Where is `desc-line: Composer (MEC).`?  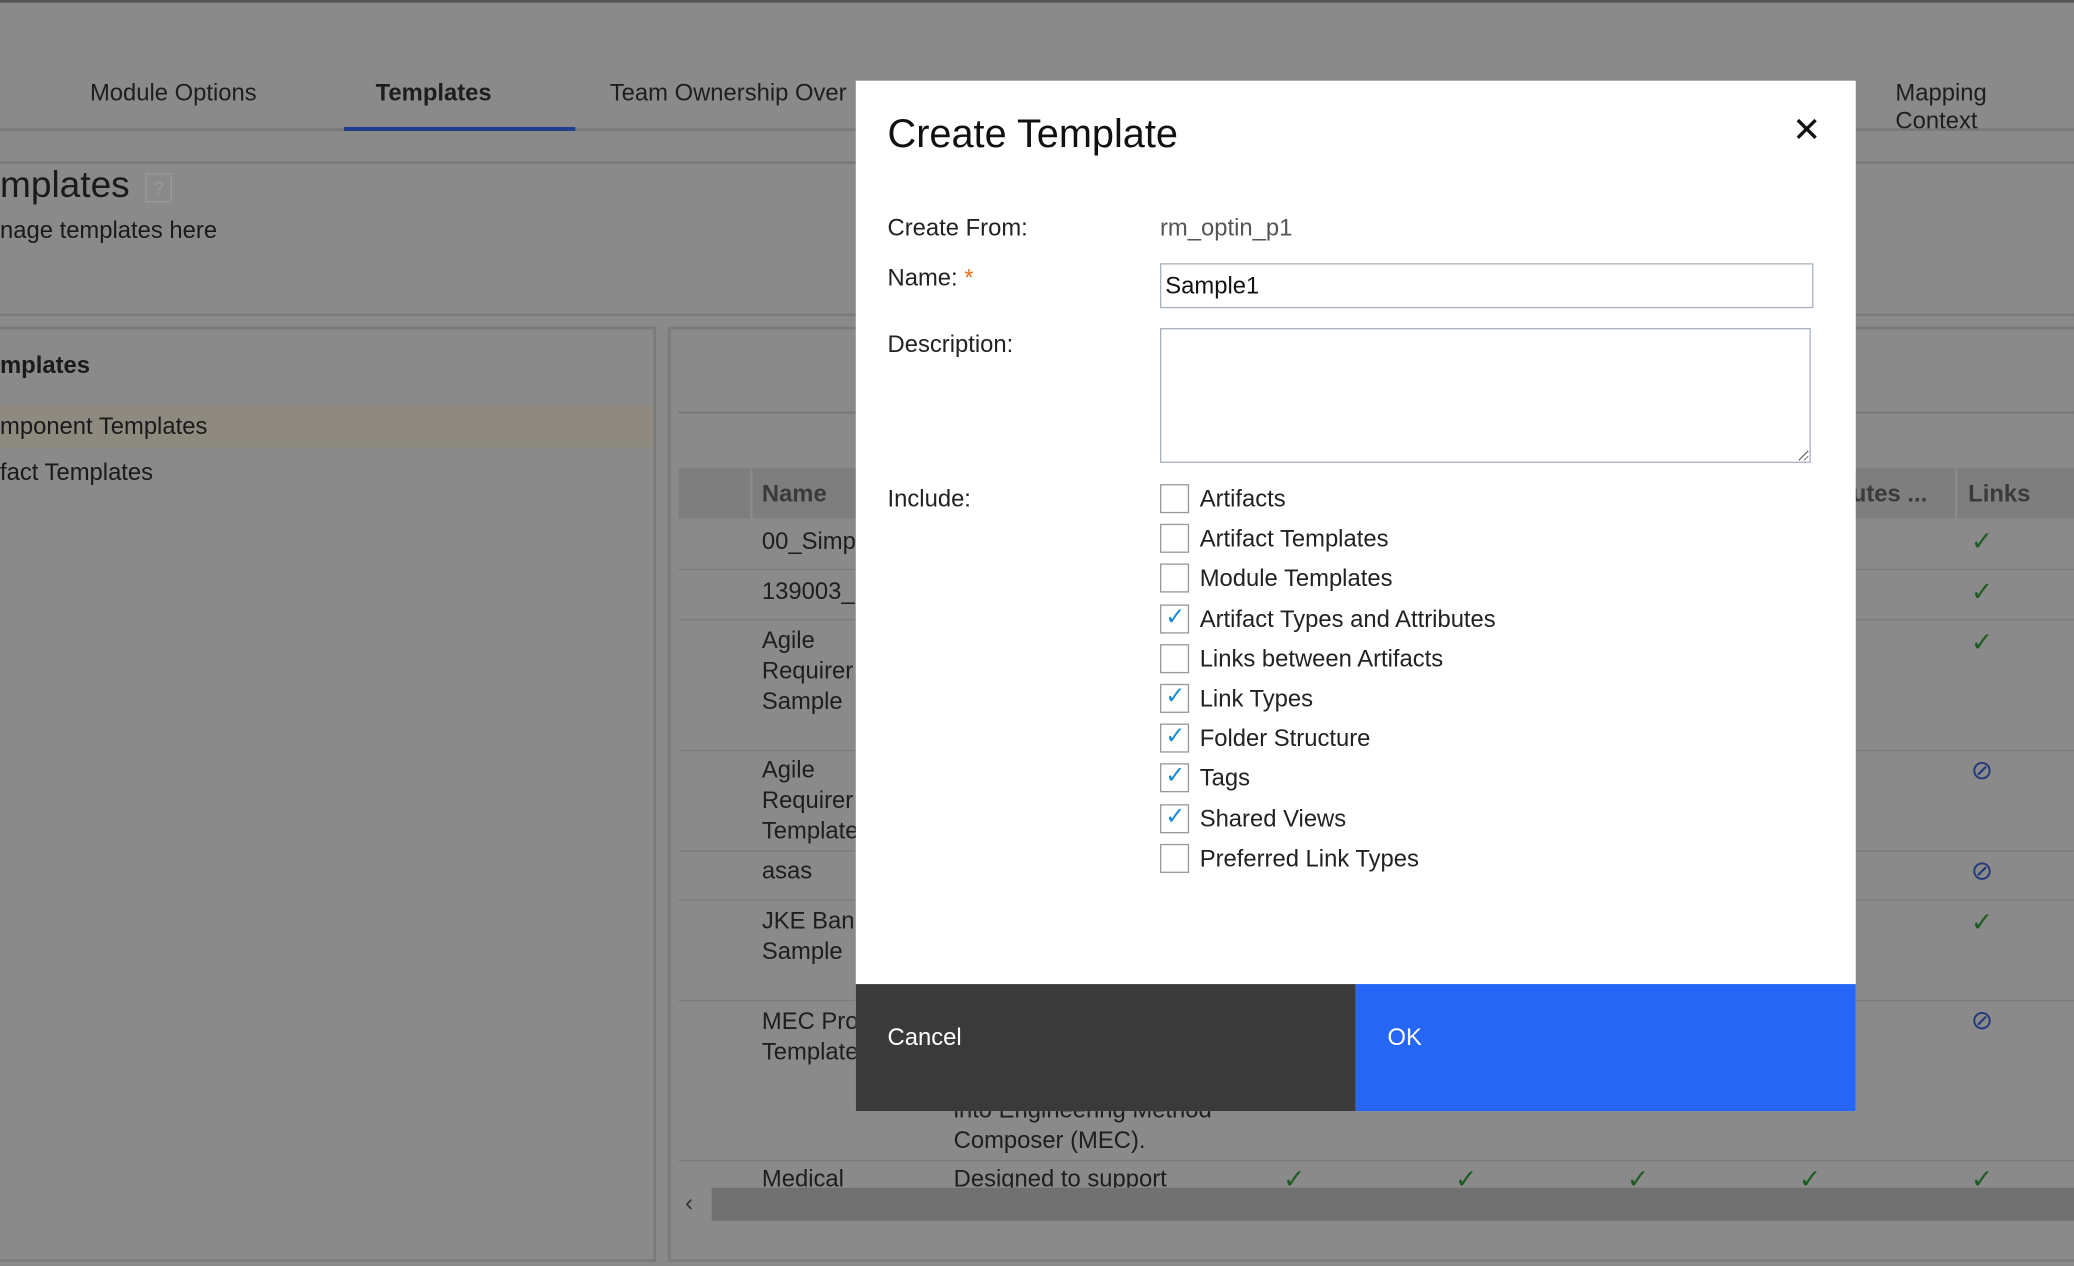
desc-line: Composer (MEC). is located at coordinates (1049, 1140).